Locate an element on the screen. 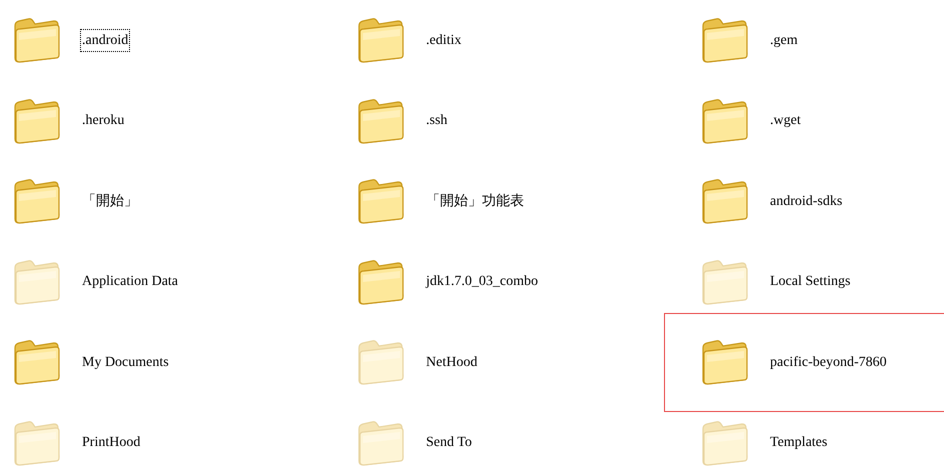 The height and width of the screenshot is (468, 944). folder-item: NetHood is located at coordinates (504, 362).